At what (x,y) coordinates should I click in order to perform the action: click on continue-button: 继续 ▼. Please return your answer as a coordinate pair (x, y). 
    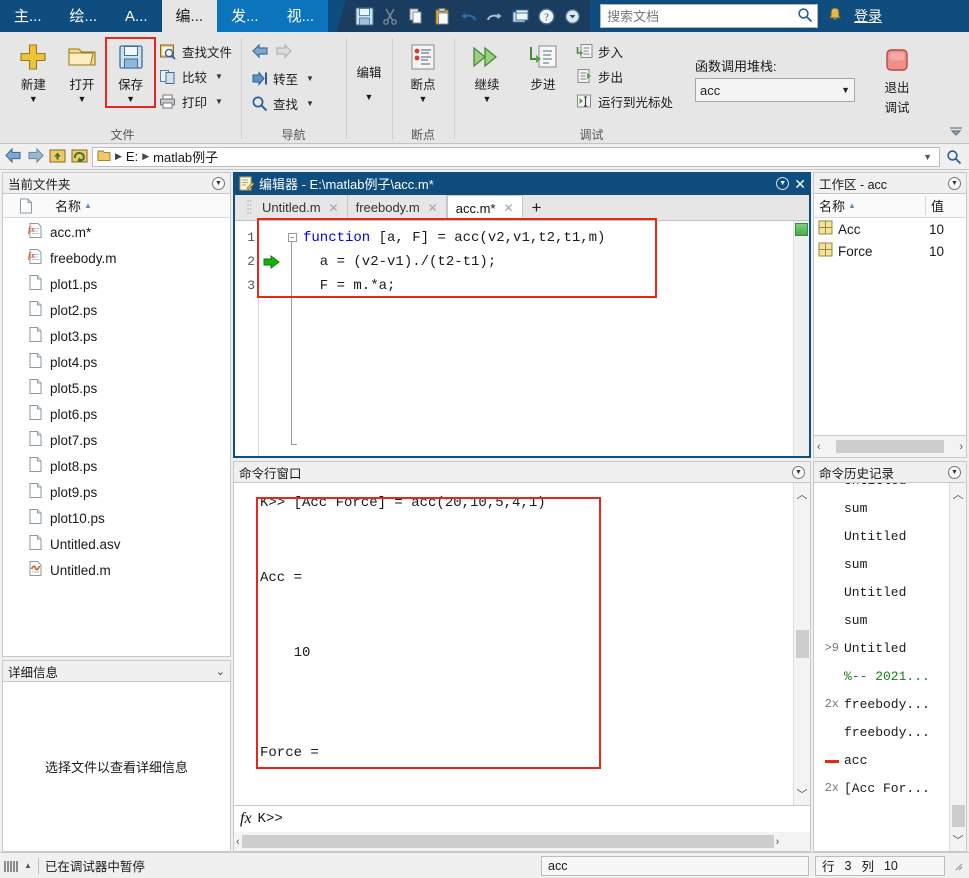
    Looking at the image, I should click on (487, 72).